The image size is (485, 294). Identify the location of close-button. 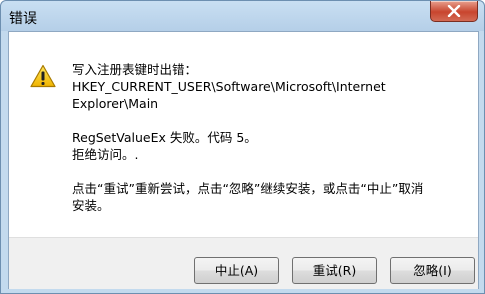
(454, 11).